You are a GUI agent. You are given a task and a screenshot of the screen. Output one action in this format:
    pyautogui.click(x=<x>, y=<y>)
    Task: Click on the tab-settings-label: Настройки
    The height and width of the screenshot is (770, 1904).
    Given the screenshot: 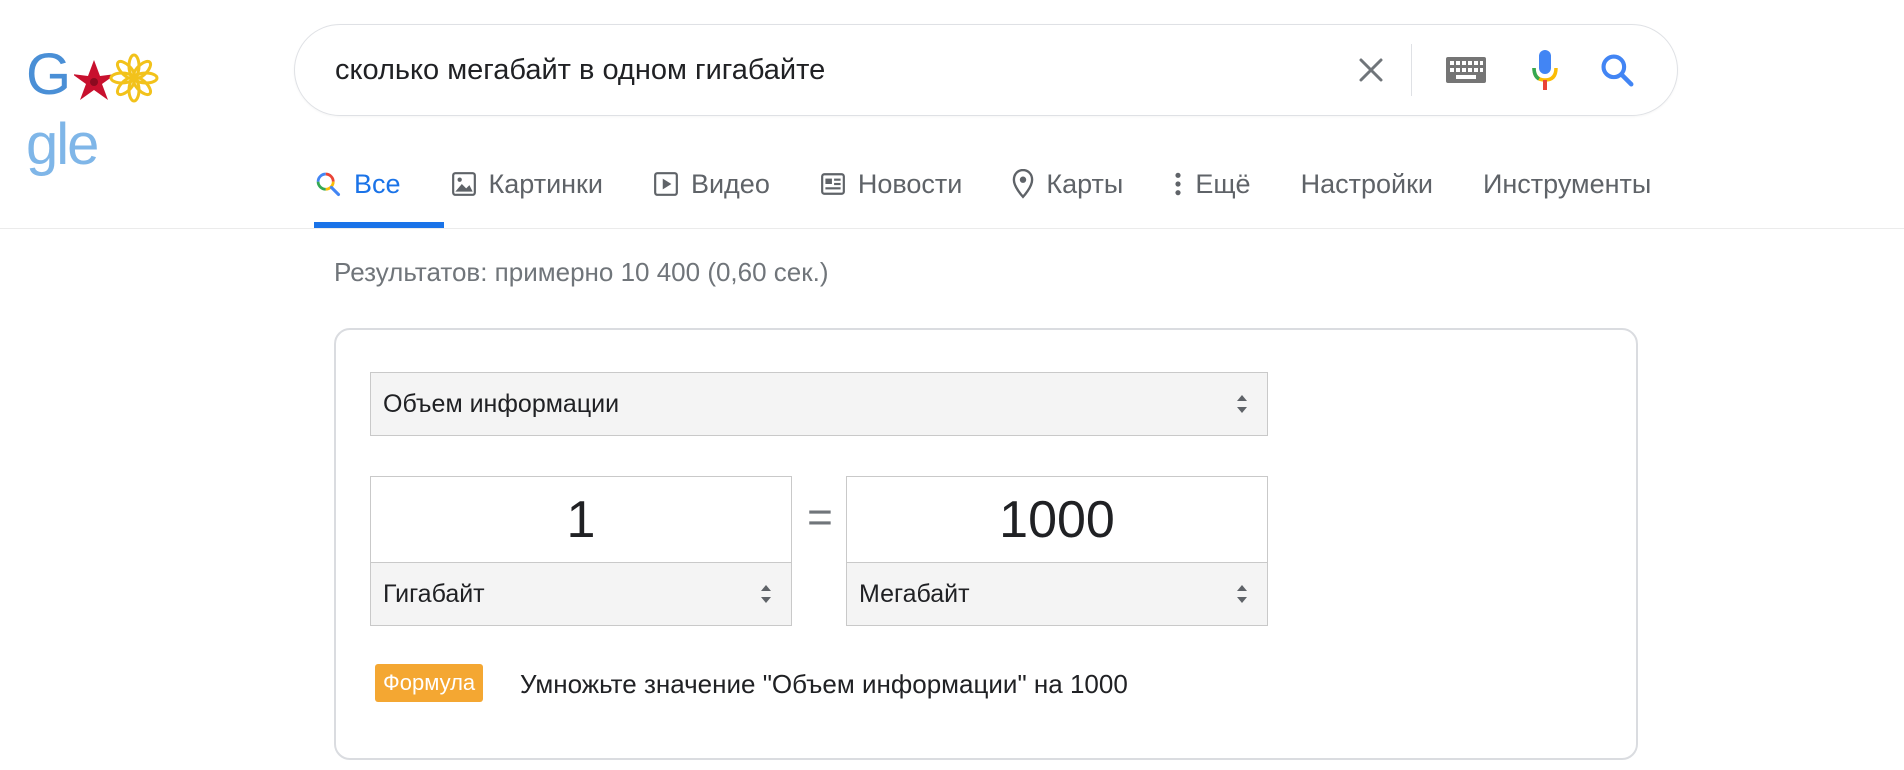 What is the action you would take?
    pyautogui.click(x=1366, y=183)
    